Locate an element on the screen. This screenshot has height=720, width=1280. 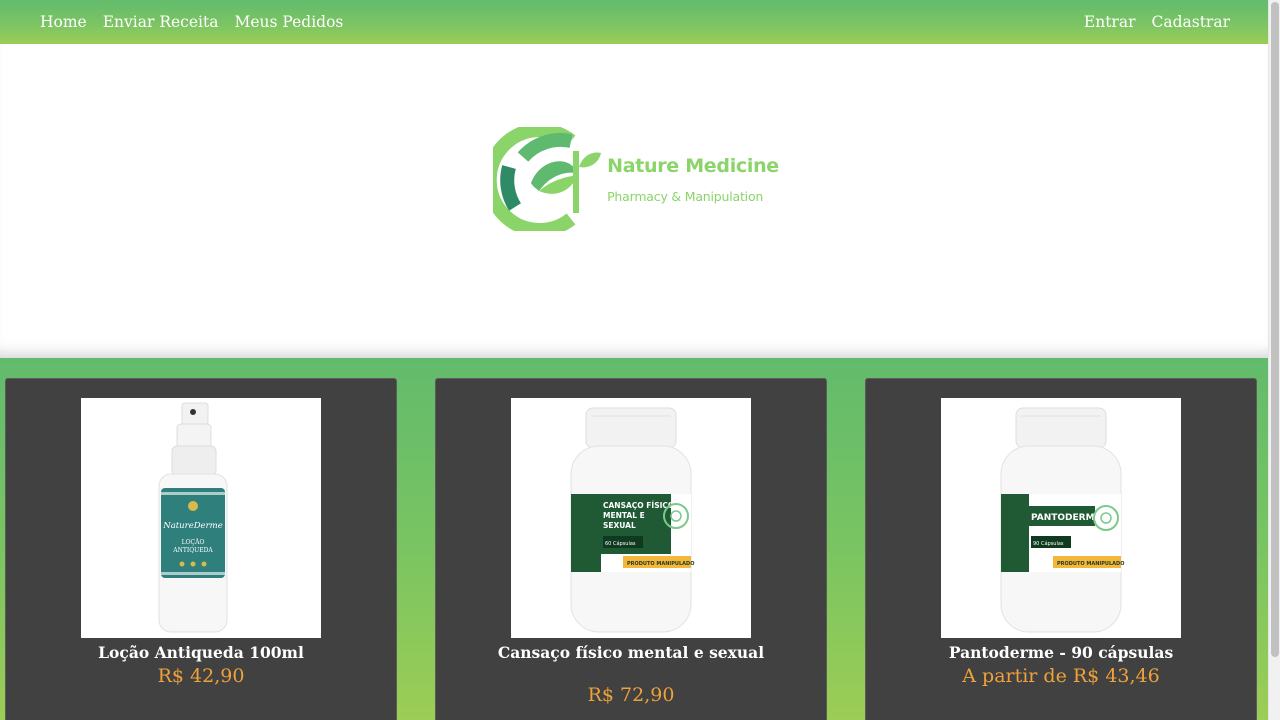
label-brand: NatureDerme is located at coordinates (192, 526).